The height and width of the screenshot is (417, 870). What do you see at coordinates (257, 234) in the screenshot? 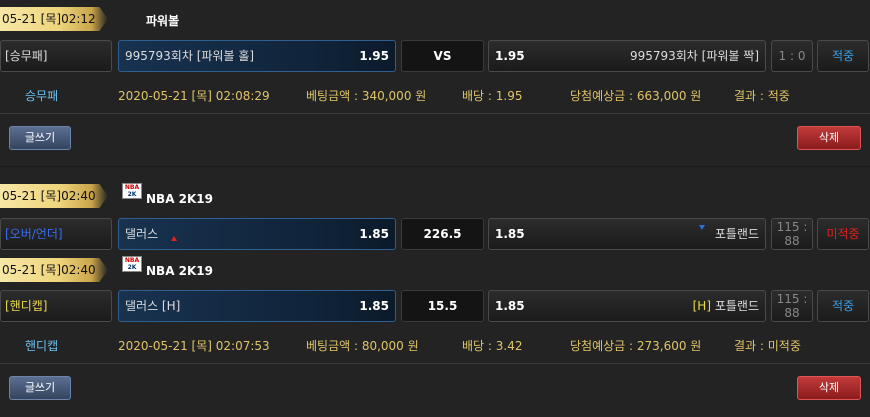
I see `home-pick-cell: 댈러스 1.85` at bounding box center [257, 234].